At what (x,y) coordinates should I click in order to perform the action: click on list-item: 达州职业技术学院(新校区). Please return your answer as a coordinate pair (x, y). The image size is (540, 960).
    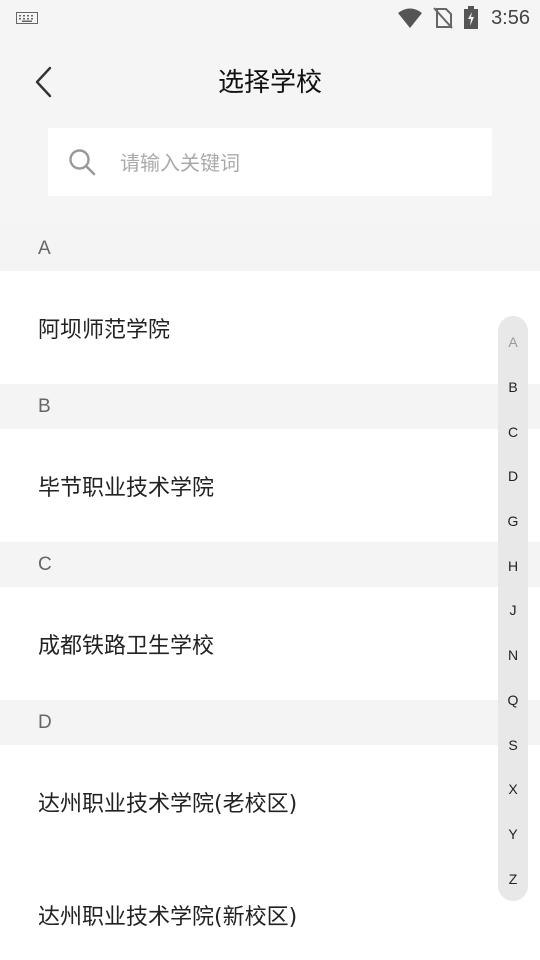
    Looking at the image, I should click on (270, 909).